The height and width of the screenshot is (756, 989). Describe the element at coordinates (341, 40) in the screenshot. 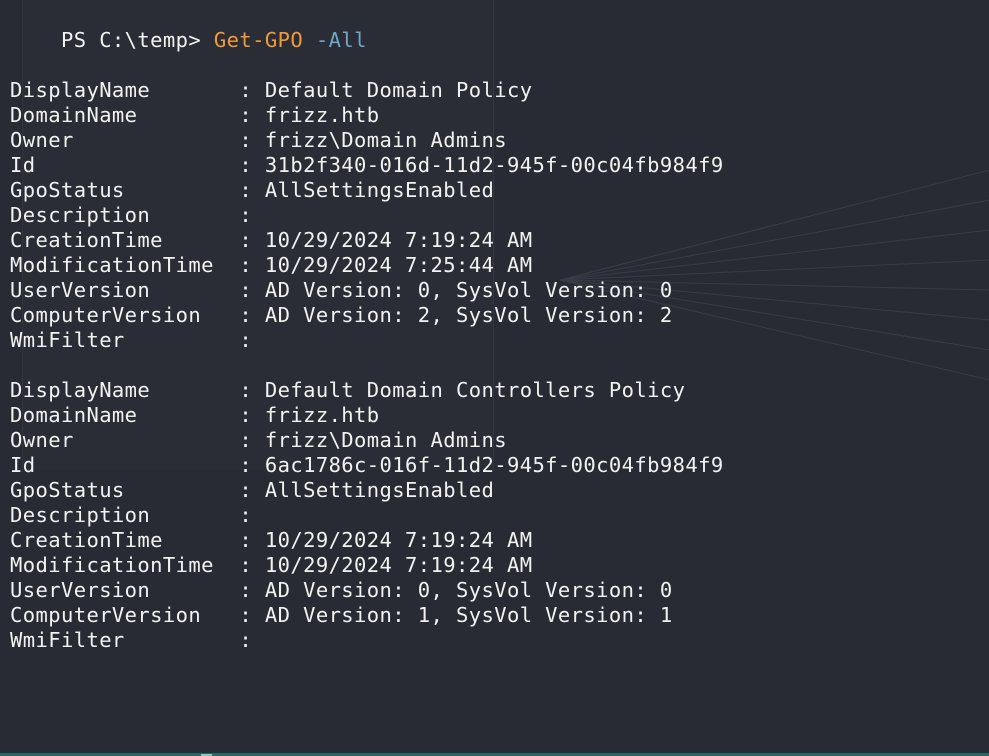

I see `command-parameter: -All` at that location.